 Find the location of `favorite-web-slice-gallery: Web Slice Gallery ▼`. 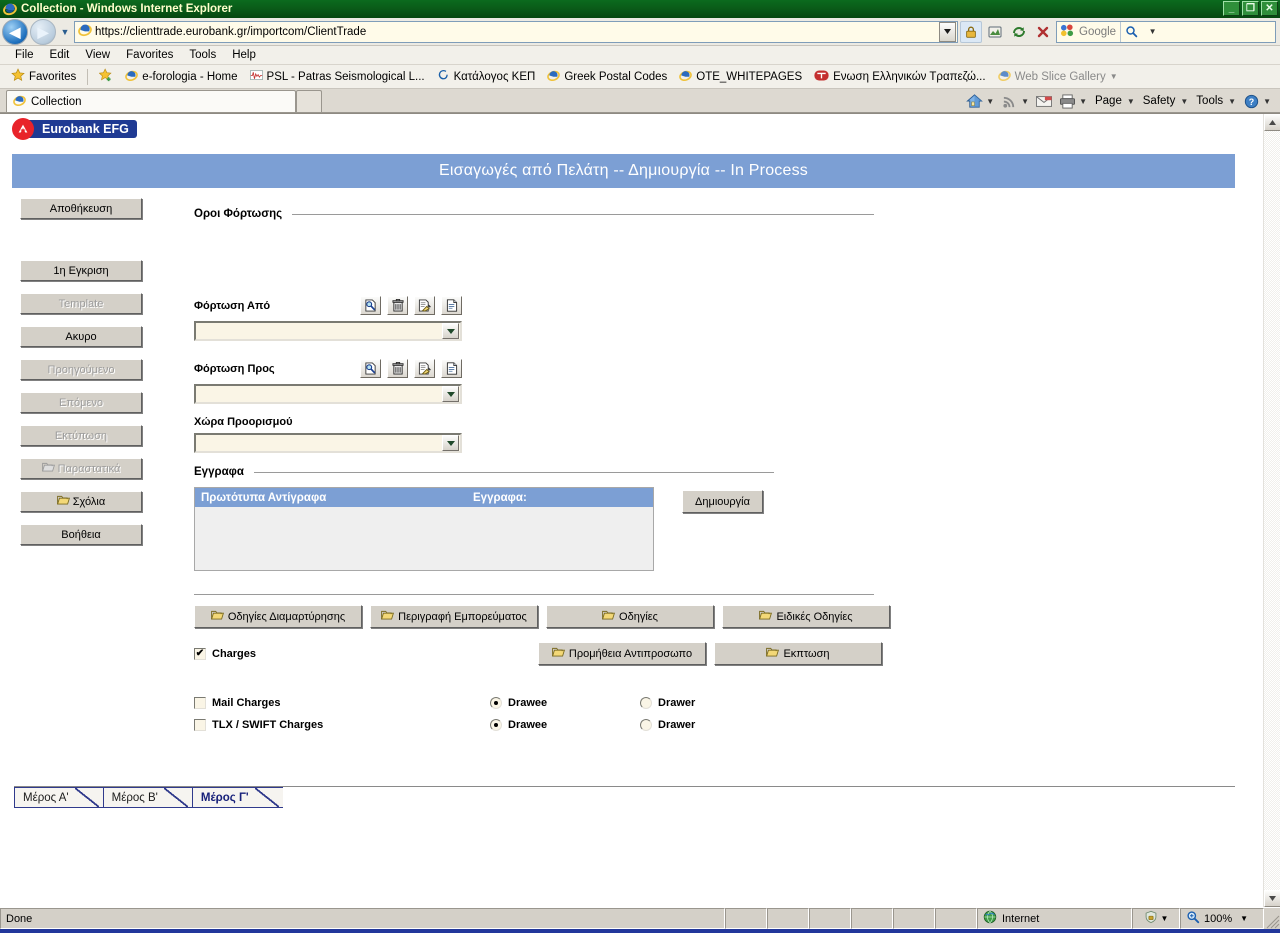

favorite-web-slice-gallery: Web Slice Gallery ▼ is located at coordinates (1058, 77).